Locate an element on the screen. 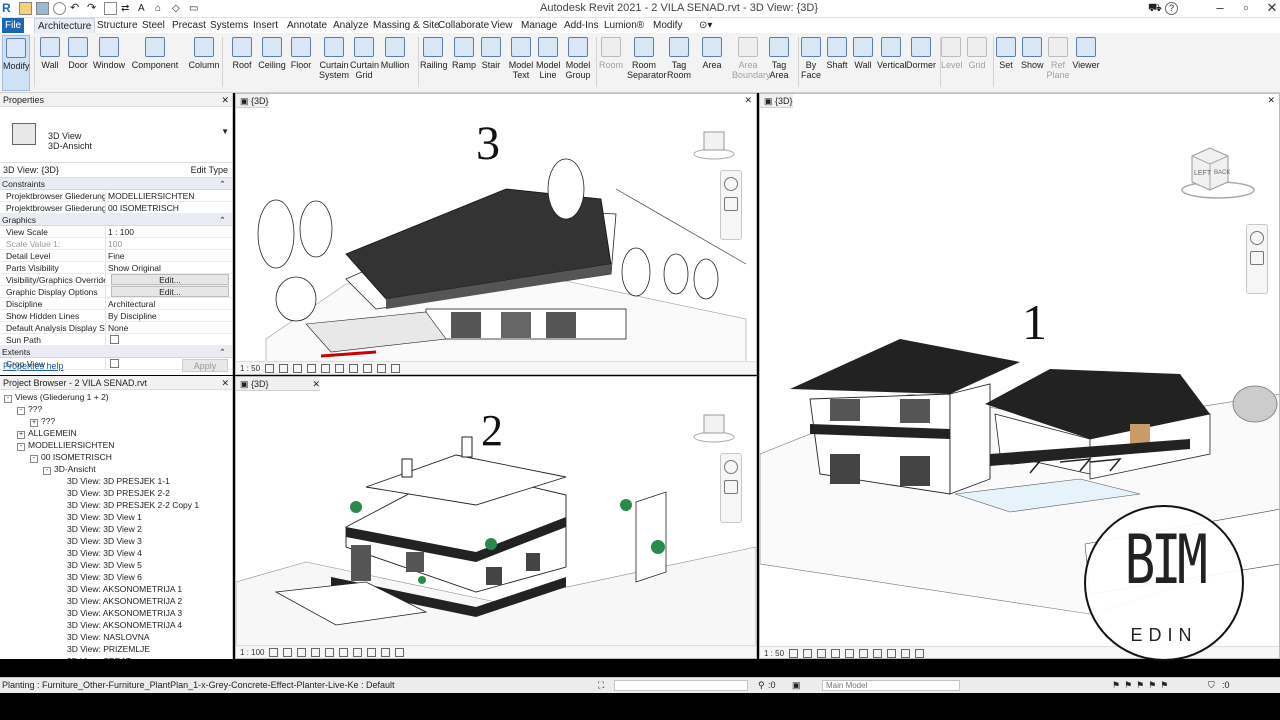  design-option-selector: Main Model is located at coordinates (891, 685).